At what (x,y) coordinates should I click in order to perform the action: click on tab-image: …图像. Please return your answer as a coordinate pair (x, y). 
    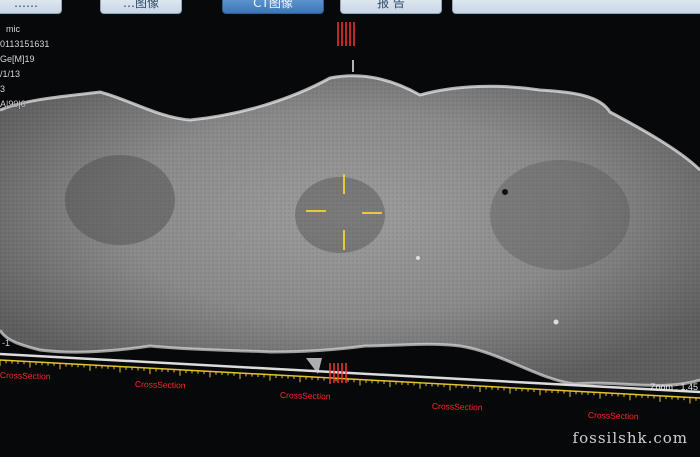
    Looking at the image, I should click on (141, 7).